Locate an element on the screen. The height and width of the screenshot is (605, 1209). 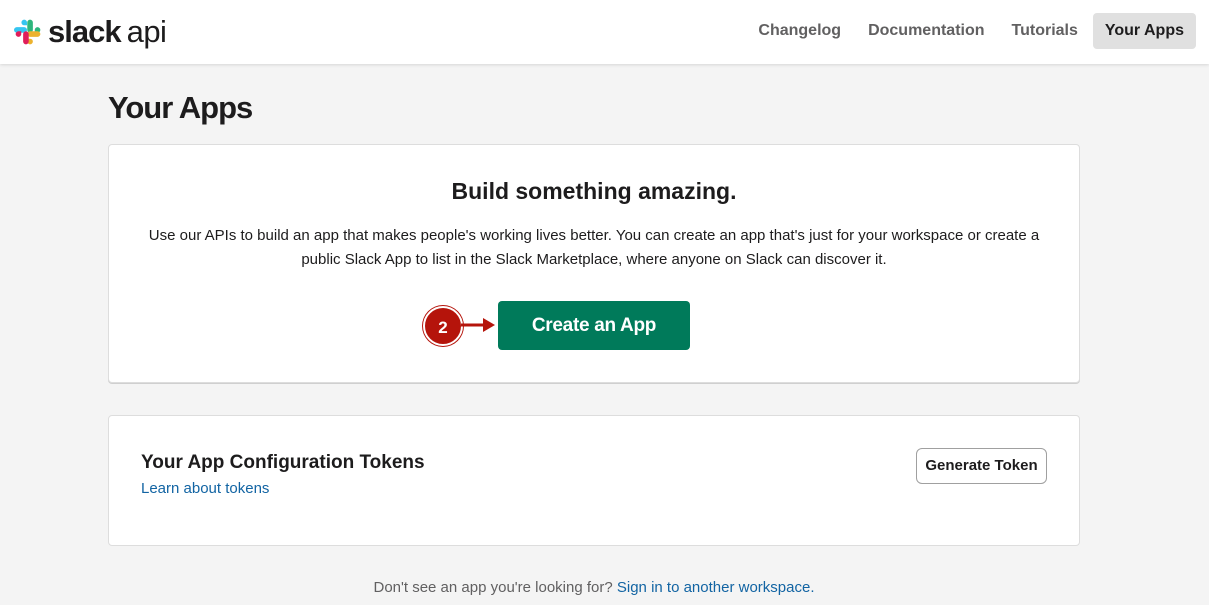
learn-about-tokens-link: Learn about tokens is located at coordinates (205, 488).